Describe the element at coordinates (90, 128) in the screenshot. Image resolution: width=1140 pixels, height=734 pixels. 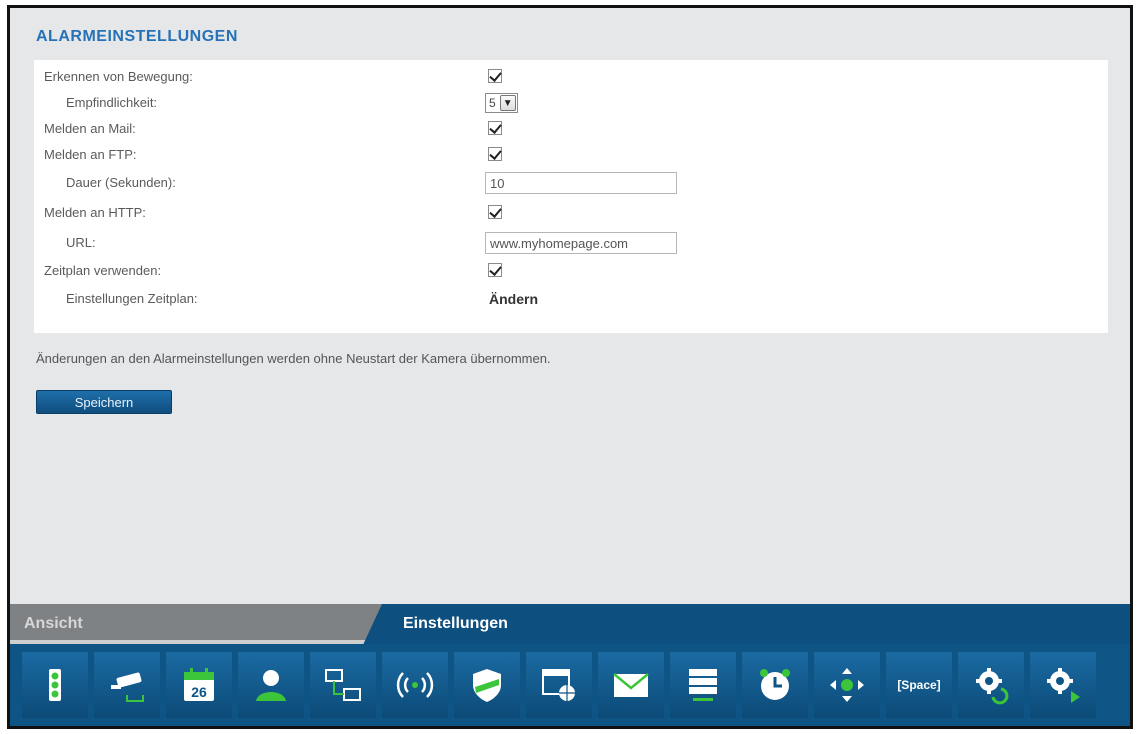
I see `mail-label: Melden an Mail:` at that location.